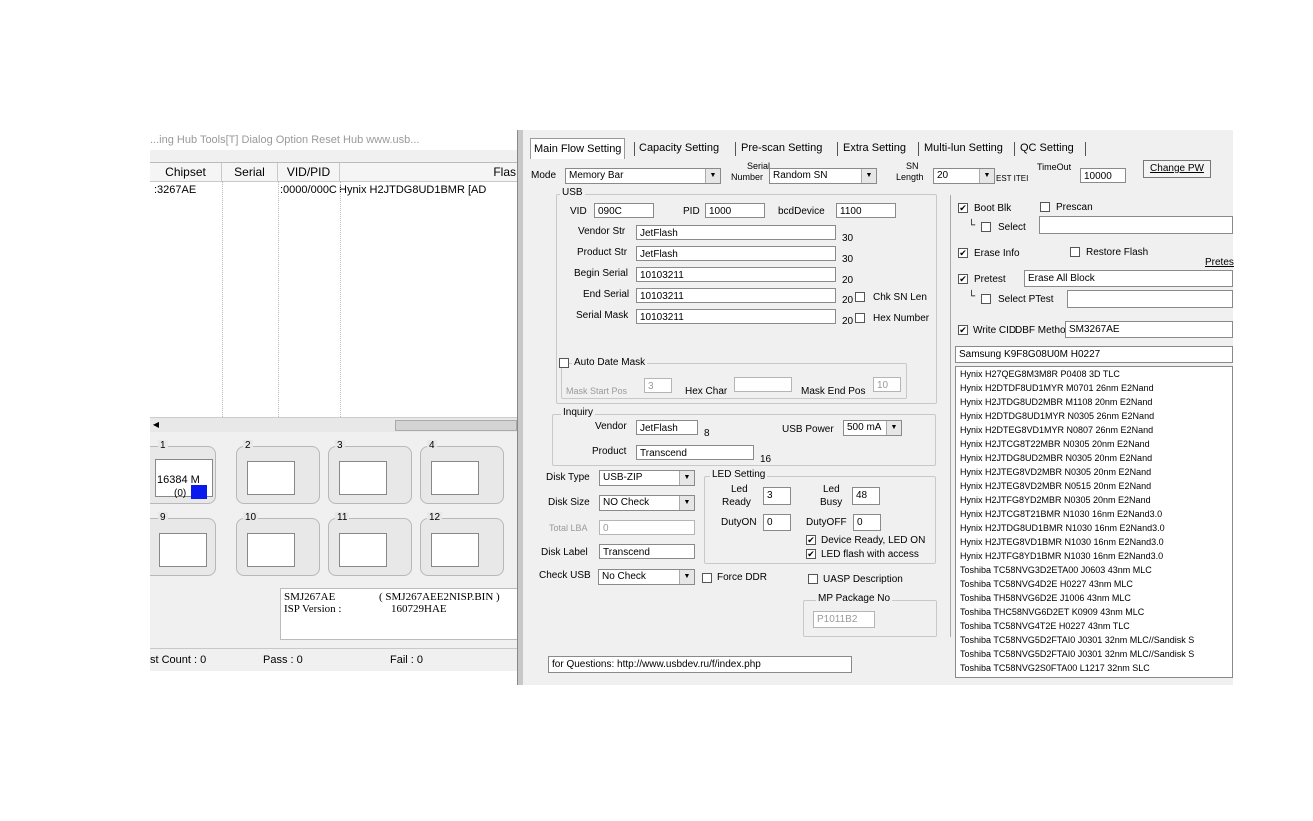 Image resolution: width=1313 pixels, height=821 pixels. I want to click on mask-start-input: 3, so click(658, 385).